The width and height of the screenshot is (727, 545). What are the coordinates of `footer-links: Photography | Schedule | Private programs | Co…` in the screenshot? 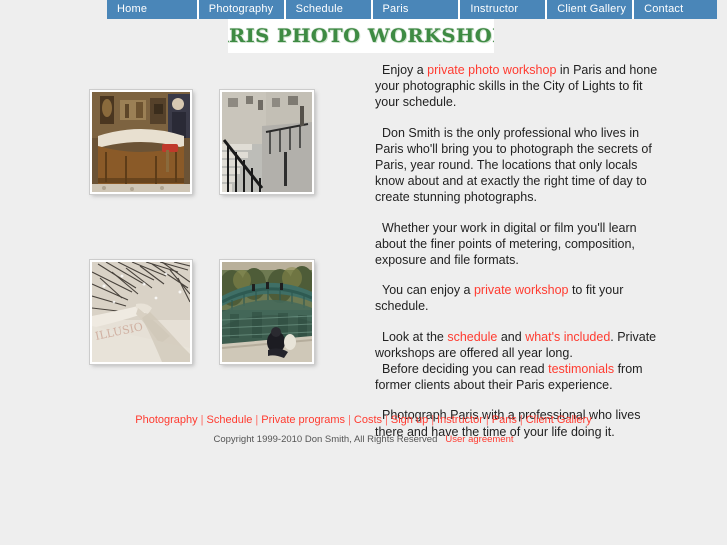 It's located at (363, 420).